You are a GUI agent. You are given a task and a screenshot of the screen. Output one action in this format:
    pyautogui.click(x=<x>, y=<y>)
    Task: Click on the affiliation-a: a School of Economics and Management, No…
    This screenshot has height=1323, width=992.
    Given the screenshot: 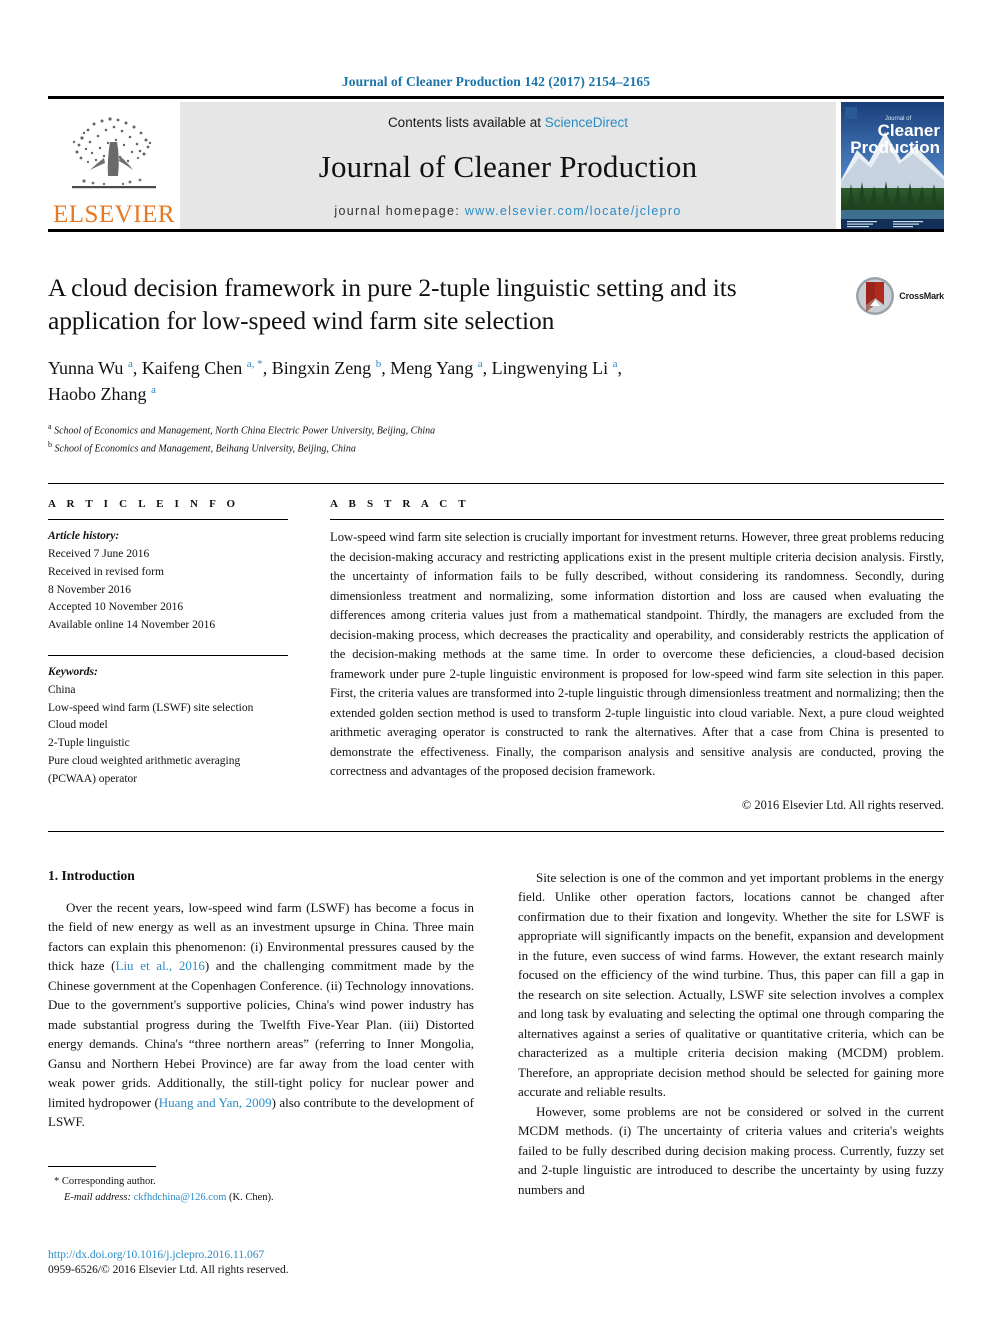 What is the action you would take?
    pyautogui.click(x=242, y=429)
    